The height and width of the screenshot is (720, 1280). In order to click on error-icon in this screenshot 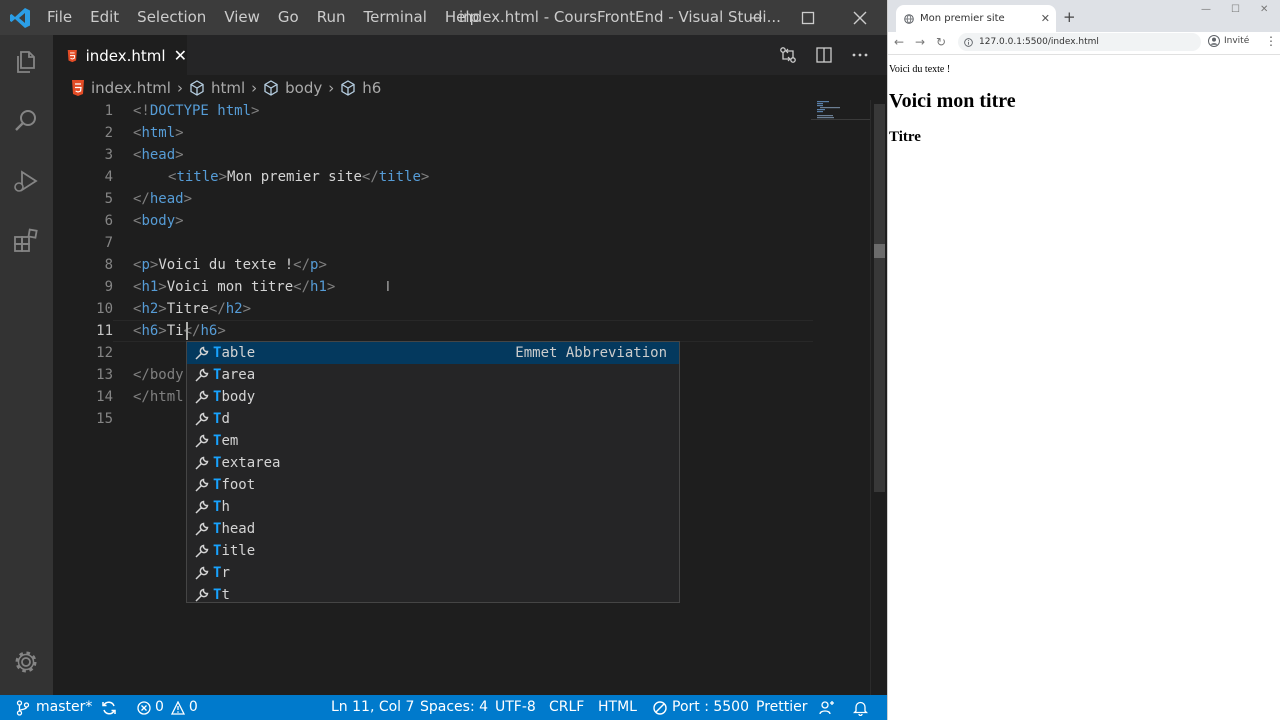, I will do `click(144, 707)`.